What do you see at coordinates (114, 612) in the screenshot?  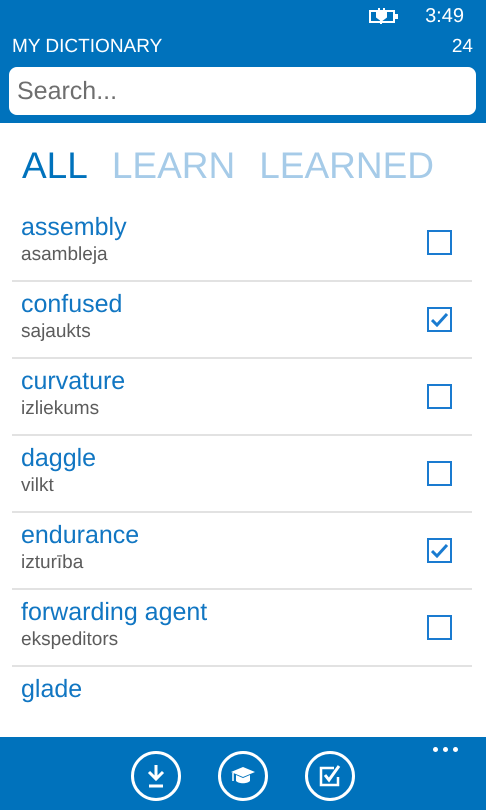 I see `word-entry: forwarding agent` at bounding box center [114, 612].